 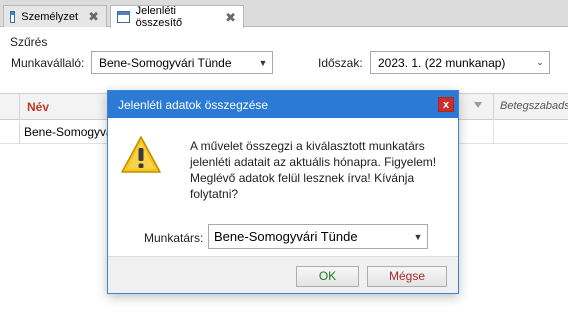 I want to click on dialog-close-button: x, so click(x=446, y=104).